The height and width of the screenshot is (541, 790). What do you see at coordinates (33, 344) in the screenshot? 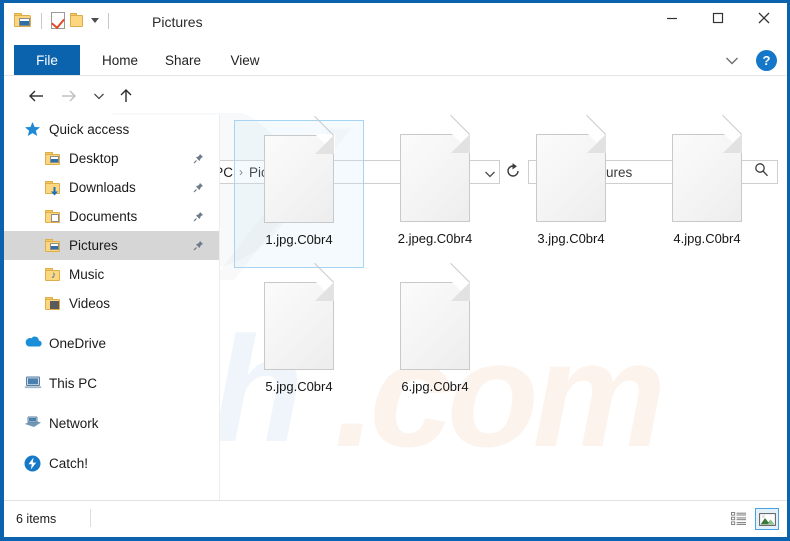
I see `onedrive-cloud-icon` at bounding box center [33, 344].